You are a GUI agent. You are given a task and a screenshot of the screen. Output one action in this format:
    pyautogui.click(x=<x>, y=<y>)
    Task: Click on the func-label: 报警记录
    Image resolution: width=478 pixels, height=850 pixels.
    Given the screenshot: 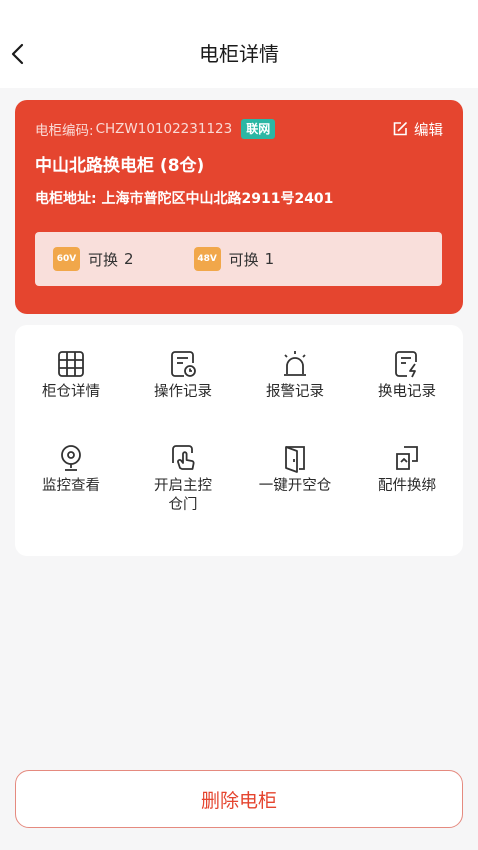 What is the action you would take?
    pyautogui.click(x=295, y=392)
    